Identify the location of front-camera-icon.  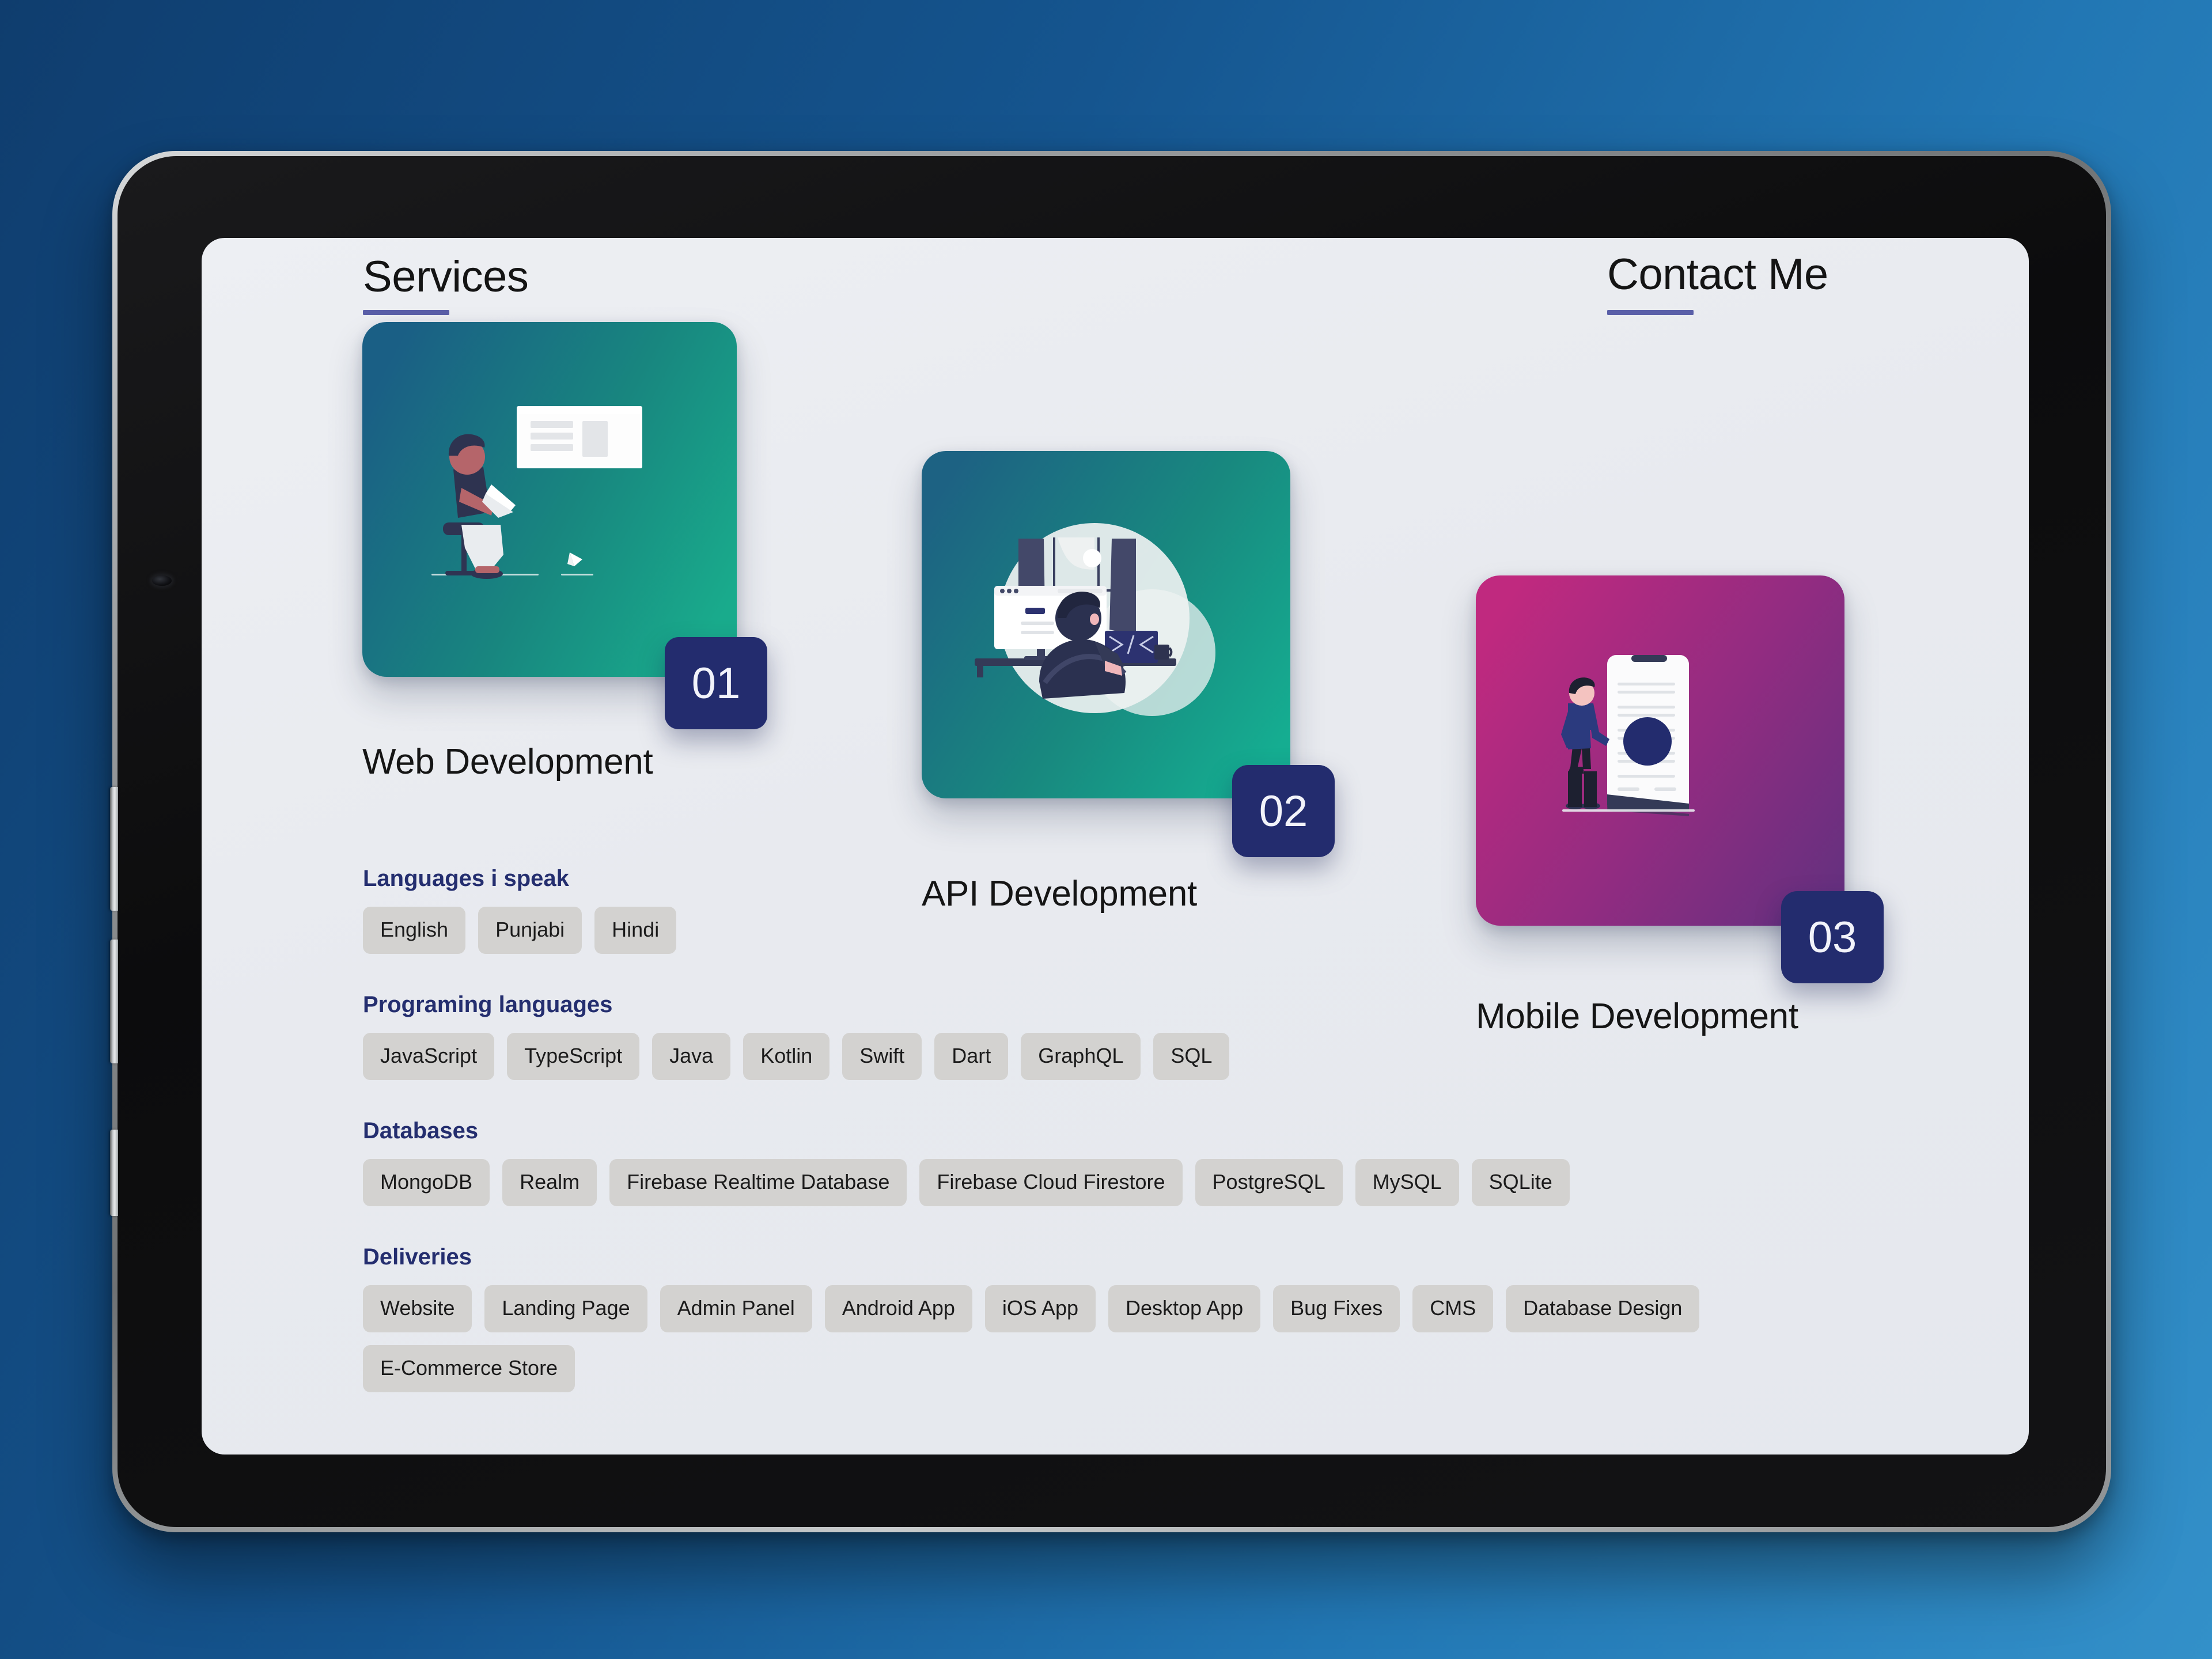
(162, 580).